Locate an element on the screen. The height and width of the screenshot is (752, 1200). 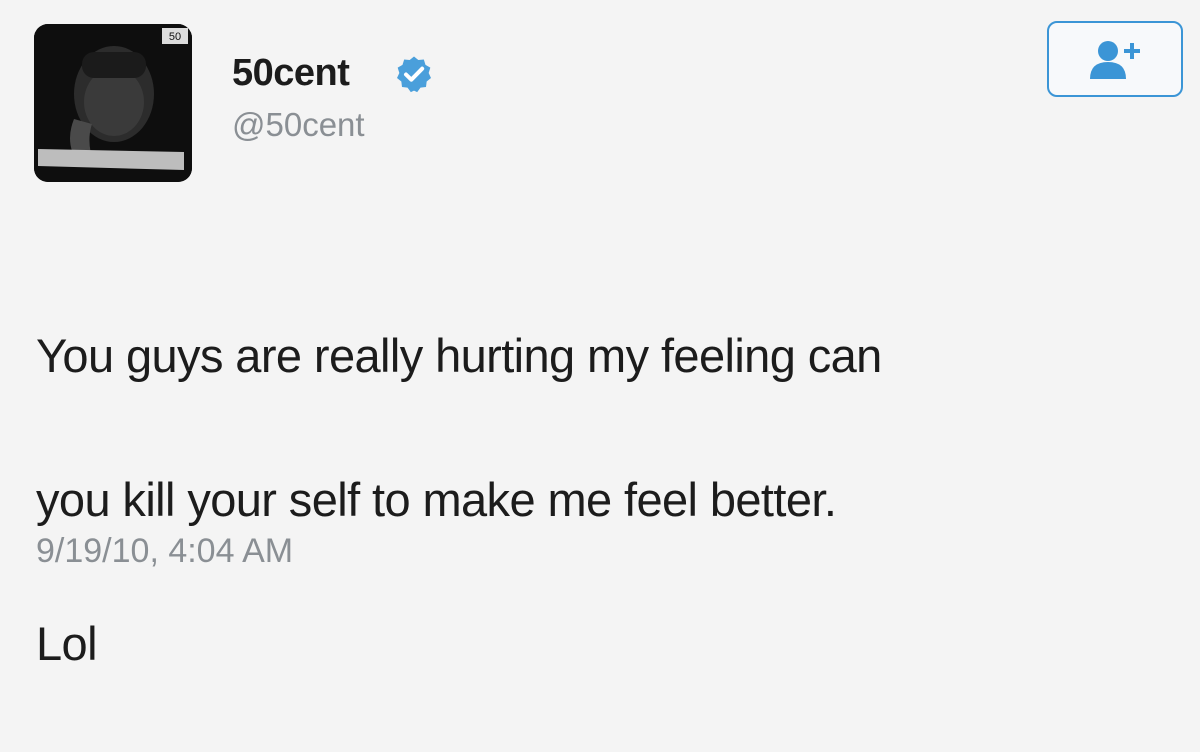
verified-badge-icon is located at coordinates (414, 74).